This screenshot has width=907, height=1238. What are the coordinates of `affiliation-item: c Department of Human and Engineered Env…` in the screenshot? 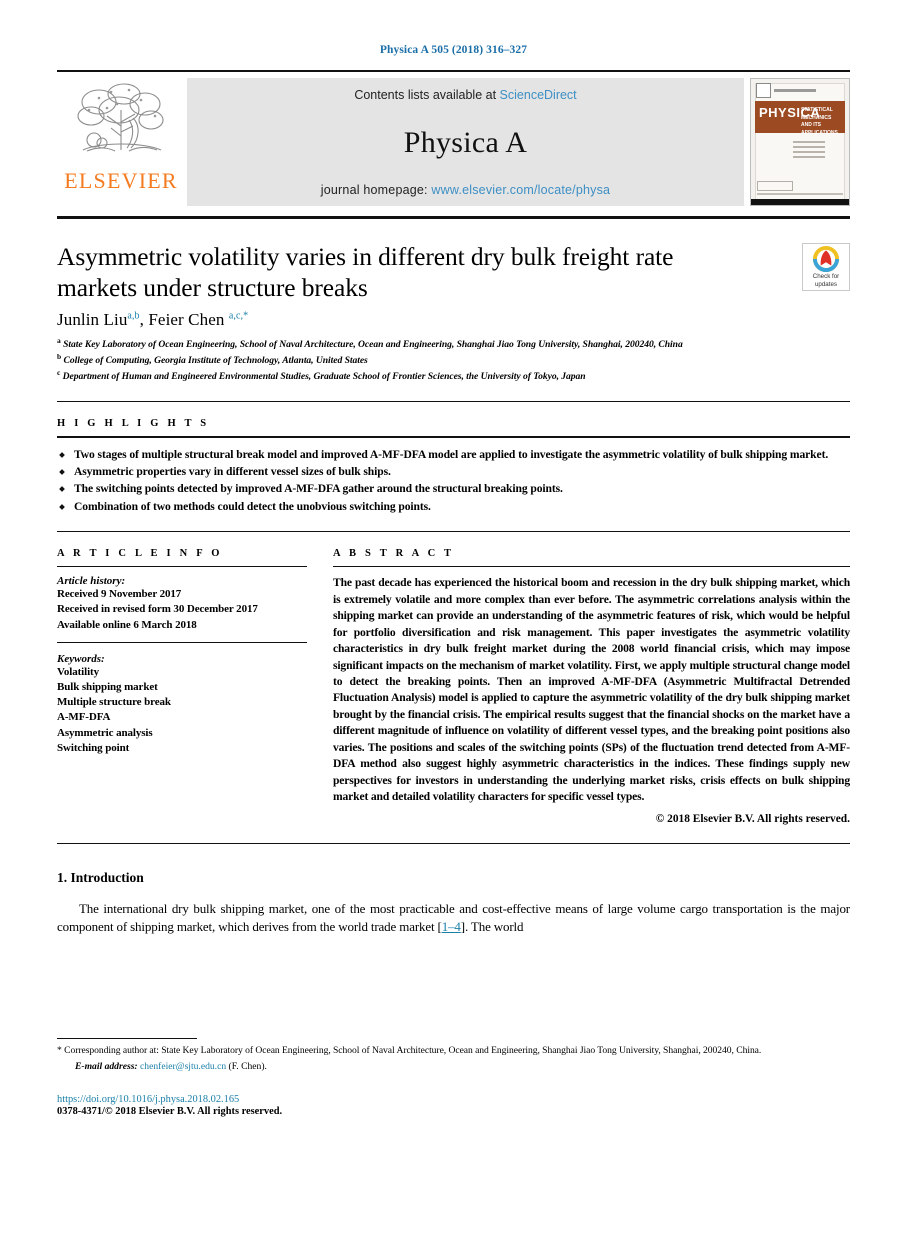 It's located at (453, 376).